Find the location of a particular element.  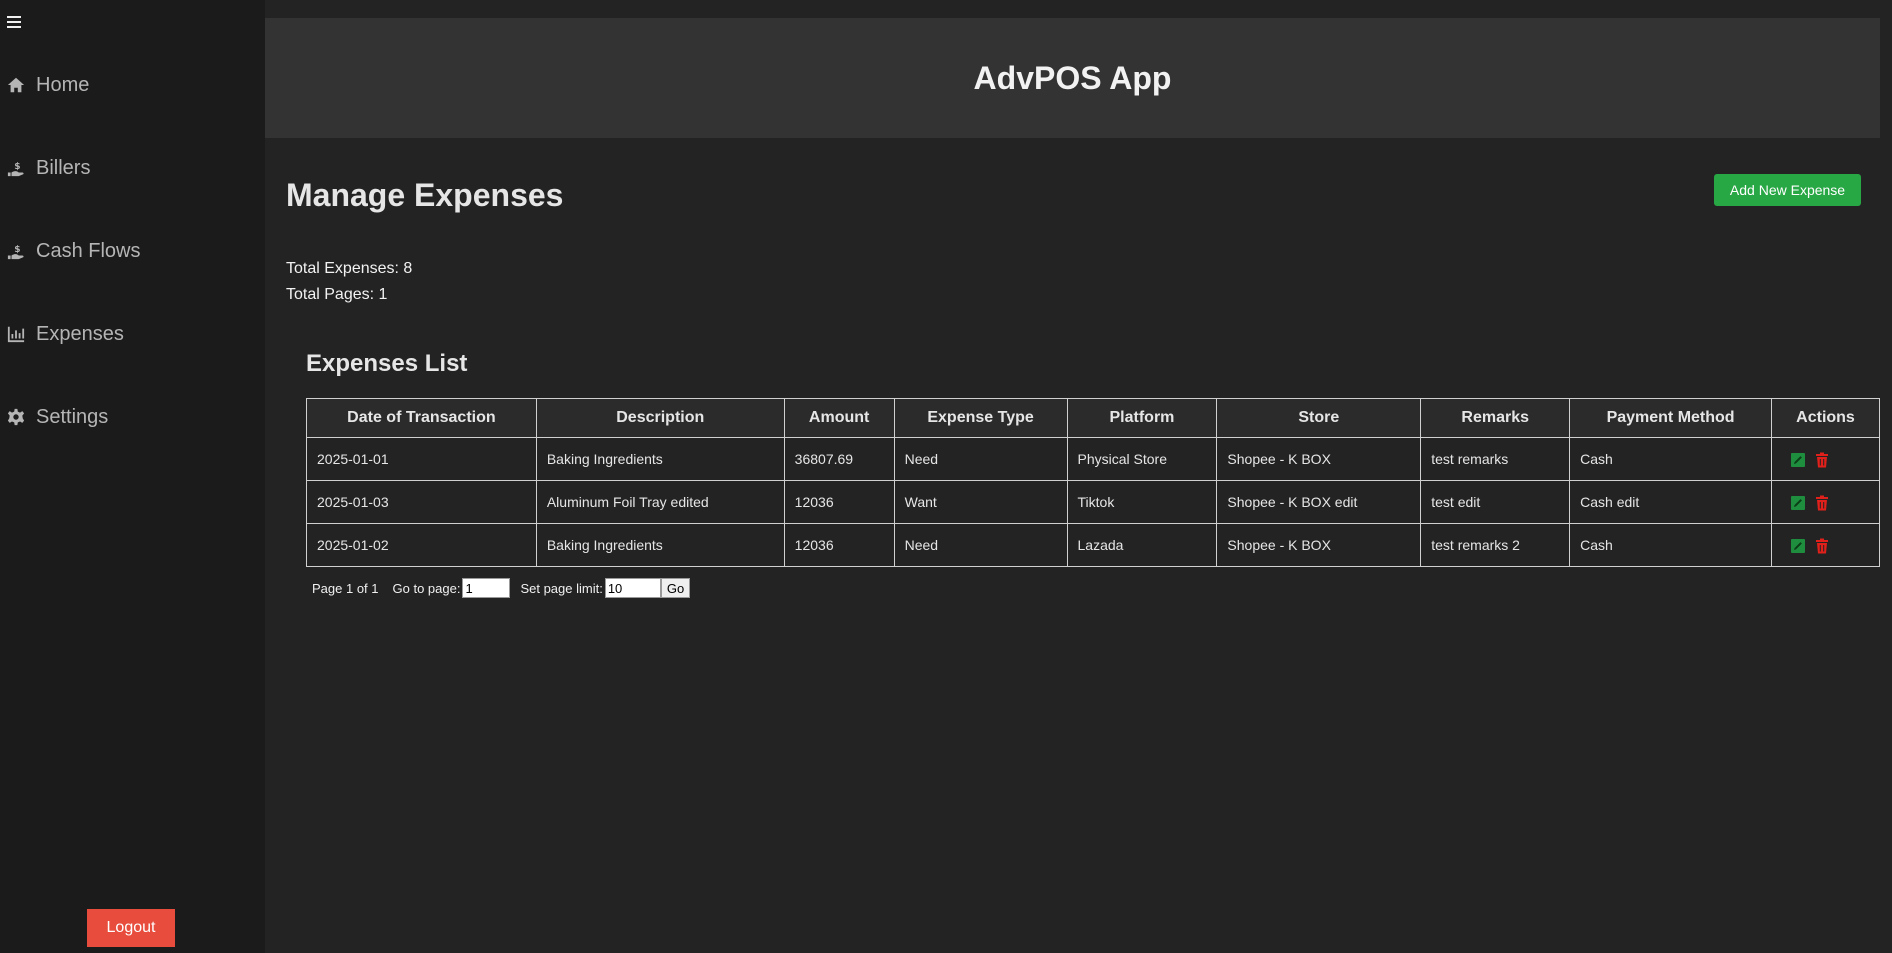

table-cell: 2025-01-03 is located at coordinates (421, 502).